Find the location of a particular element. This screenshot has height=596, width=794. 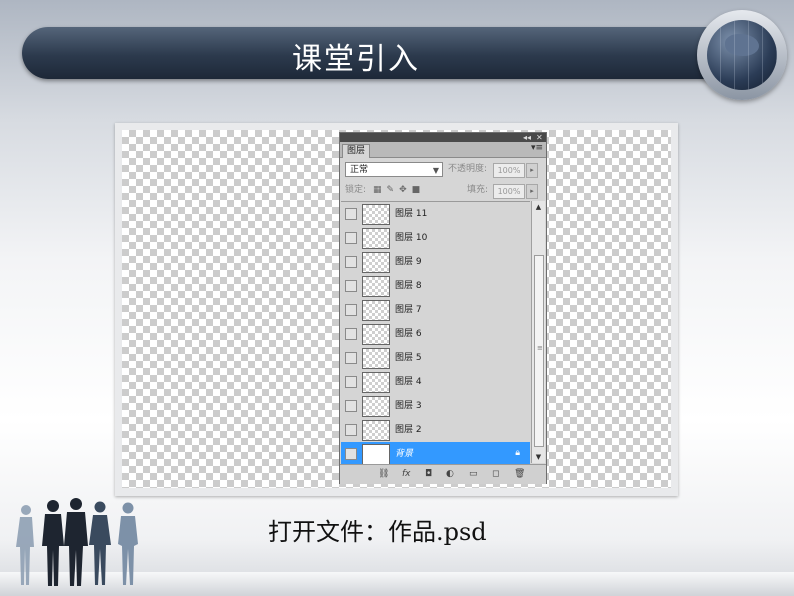

layer-name: 图层 3 is located at coordinates (408, 406).